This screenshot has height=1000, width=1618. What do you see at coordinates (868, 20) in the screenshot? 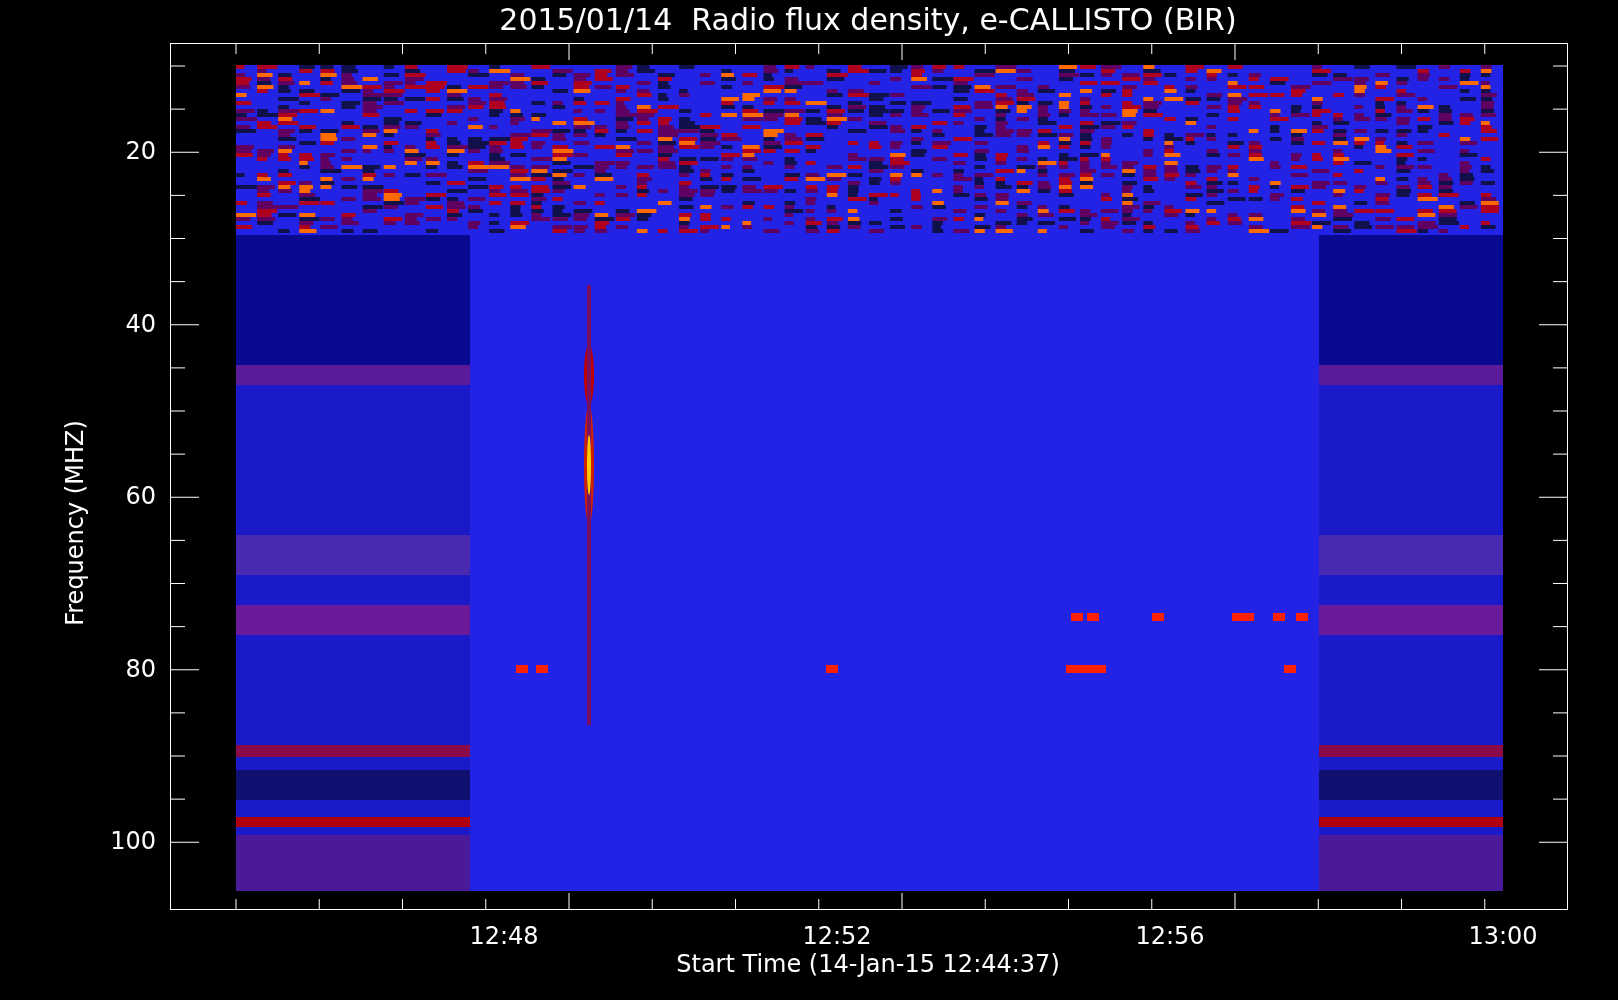
I see `plot-title: 2015/01/14 Radio flux density, e-CALLISTO (BIR)` at bounding box center [868, 20].